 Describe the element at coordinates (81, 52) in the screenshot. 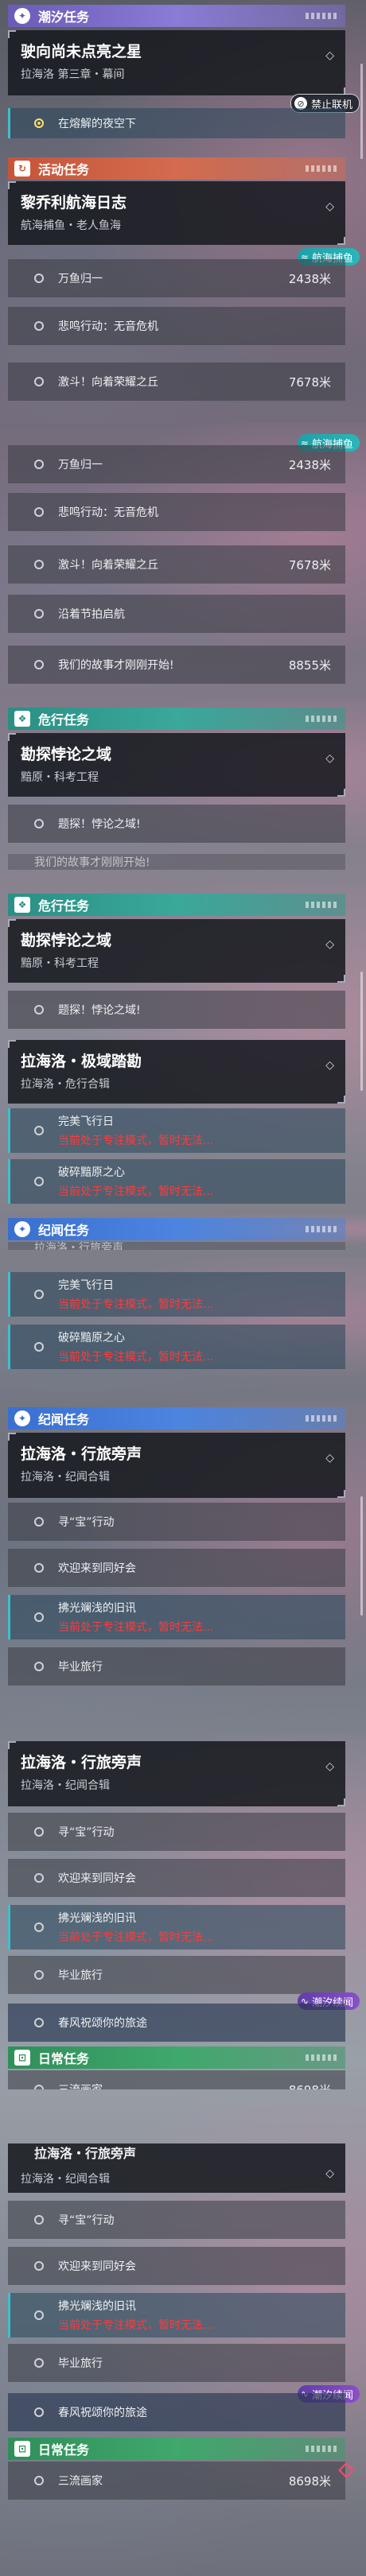

I see `quest-title: 驶向尚未点亮之星` at that location.